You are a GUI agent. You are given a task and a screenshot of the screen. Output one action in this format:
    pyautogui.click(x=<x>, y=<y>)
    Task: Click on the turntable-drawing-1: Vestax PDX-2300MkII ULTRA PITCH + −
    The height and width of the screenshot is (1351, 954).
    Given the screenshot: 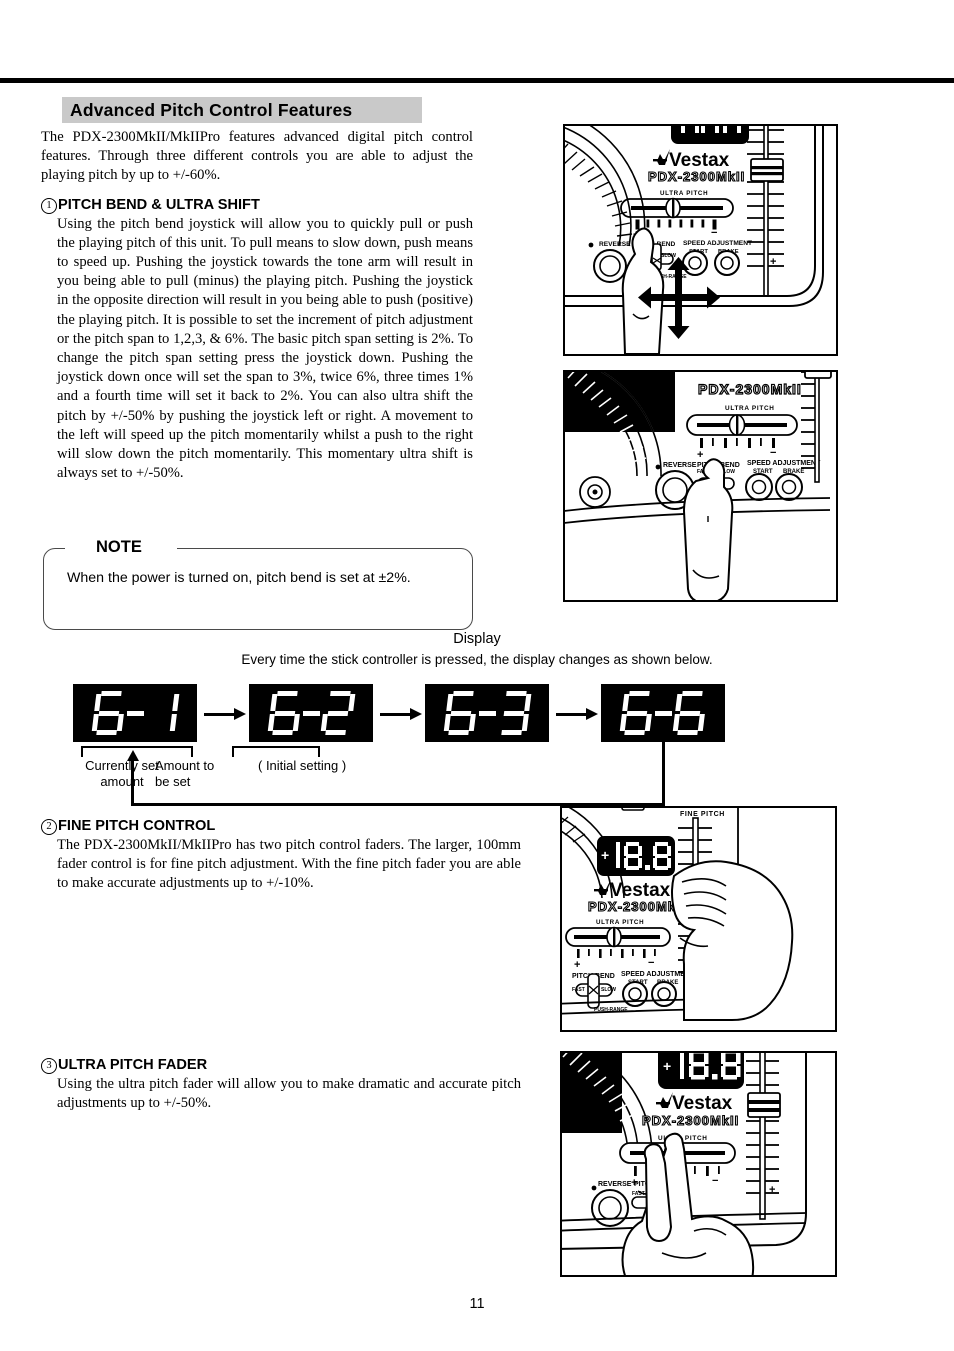 What is the action you would take?
    pyautogui.click(x=694, y=240)
    